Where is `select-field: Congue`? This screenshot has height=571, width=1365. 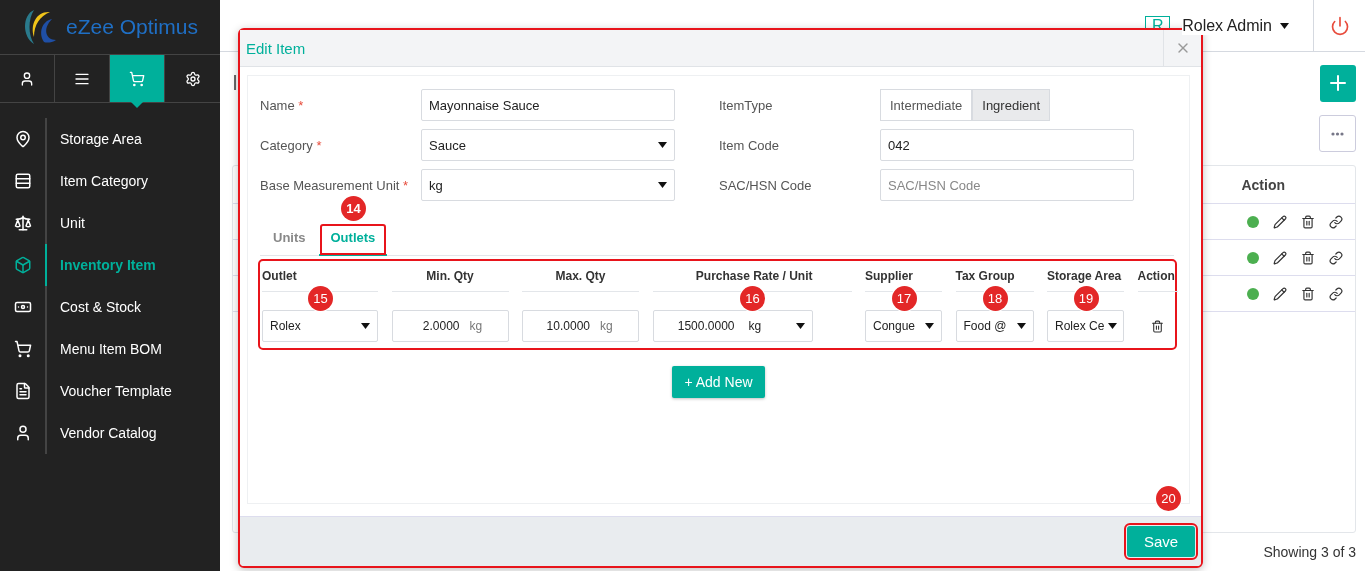 select-field: Congue is located at coordinates (903, 326).